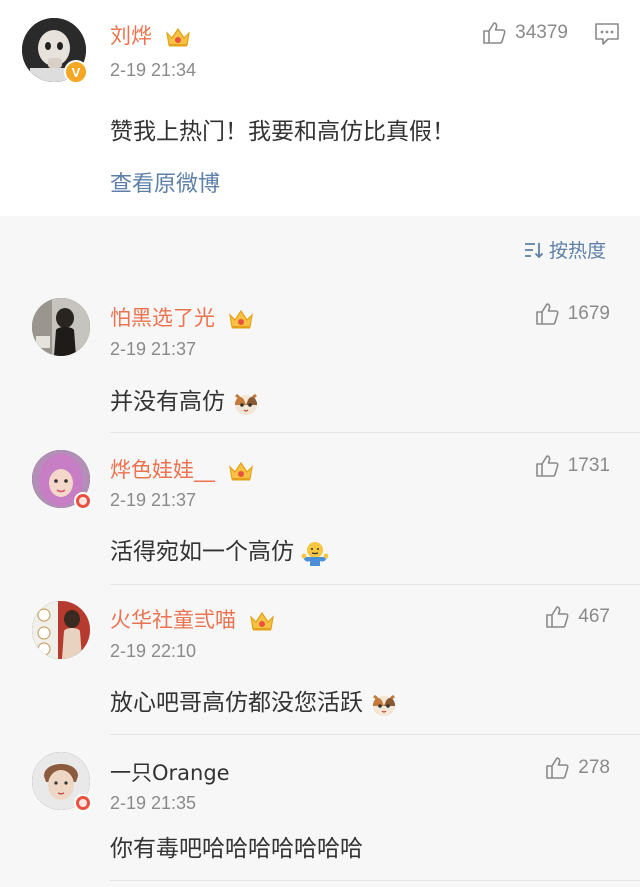  I want to click on comment-like-button: 278, so click(577, 768).